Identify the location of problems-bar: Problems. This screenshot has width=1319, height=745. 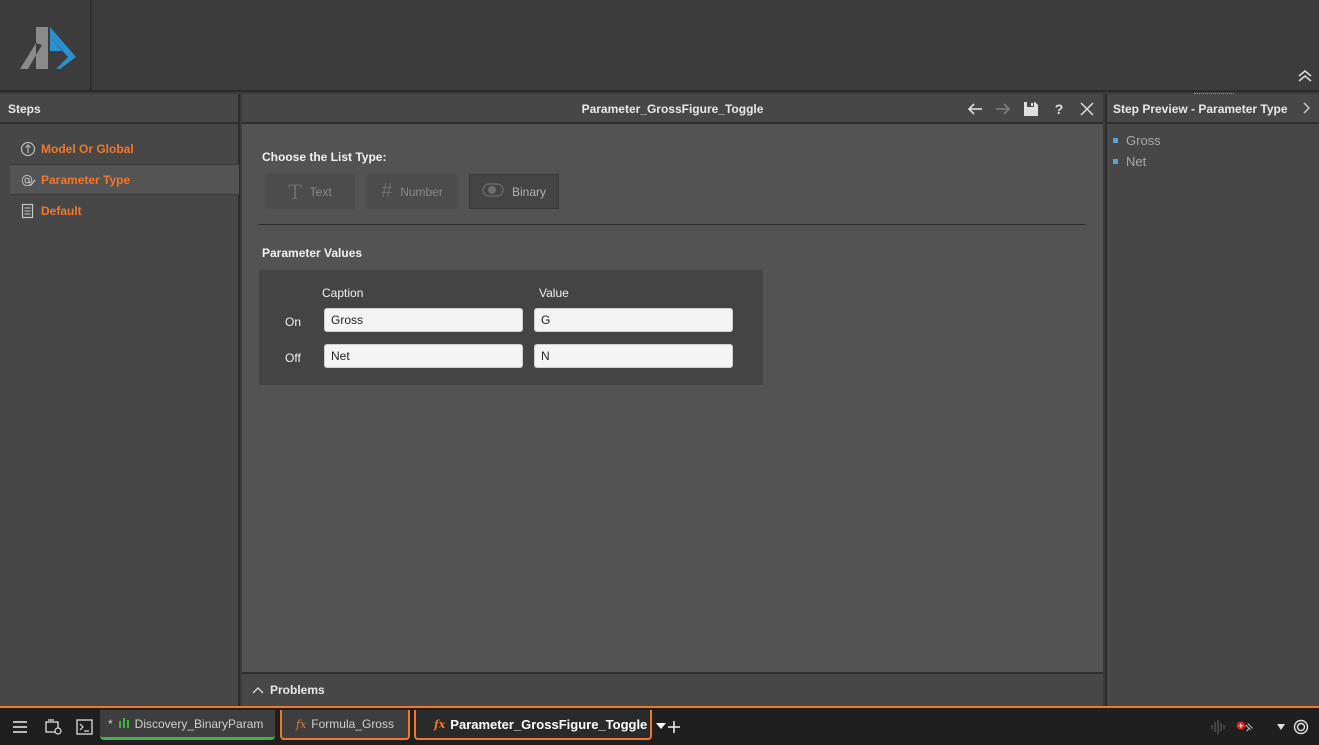
(672, 689).